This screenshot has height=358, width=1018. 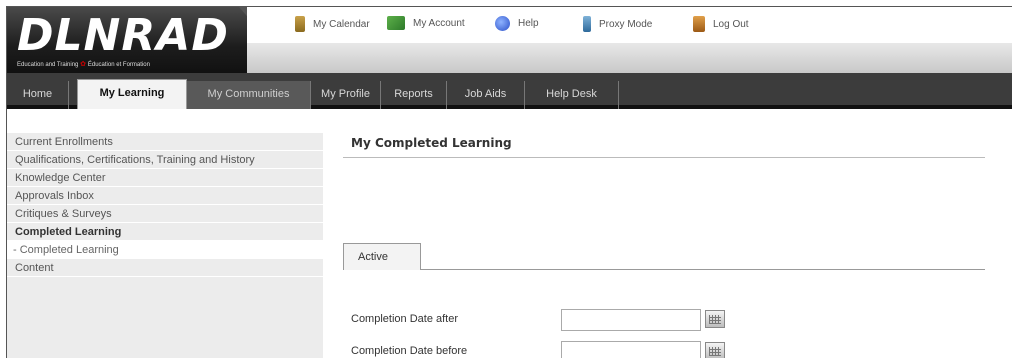 What do you see at coordinates (38, 95) in the screenshot?
I see `tab-home: Home` at bounding box center [38, 95].